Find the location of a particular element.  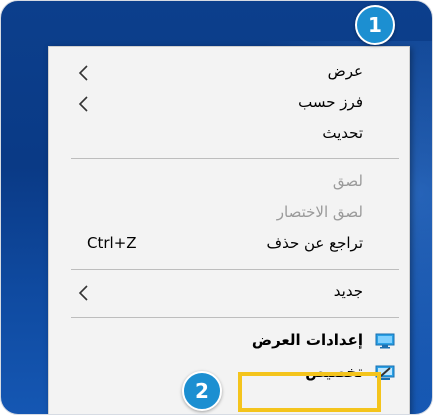

highlight-box is located at coordinates (309, 392).